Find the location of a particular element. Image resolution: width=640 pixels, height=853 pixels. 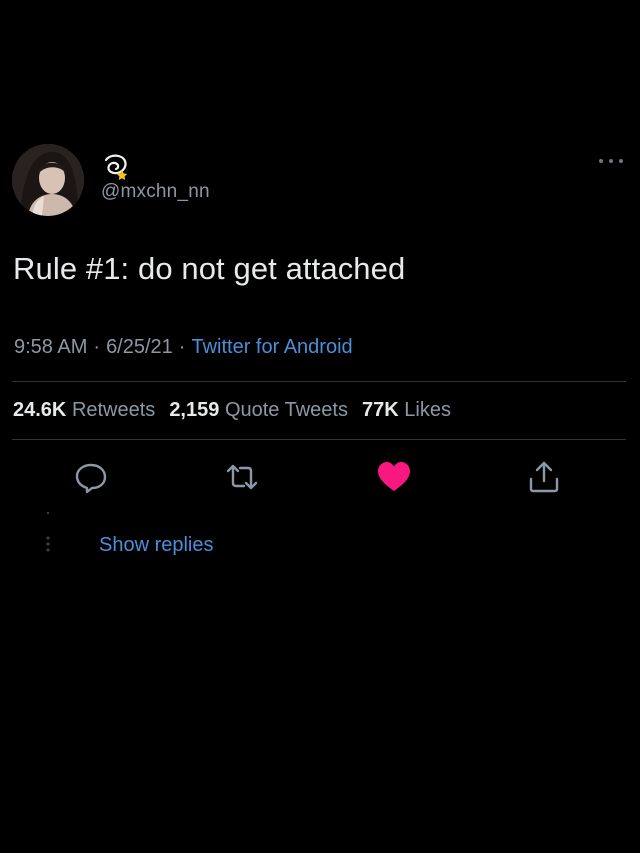

dizzy-emoji-icon is located at coordinates (116, 167).